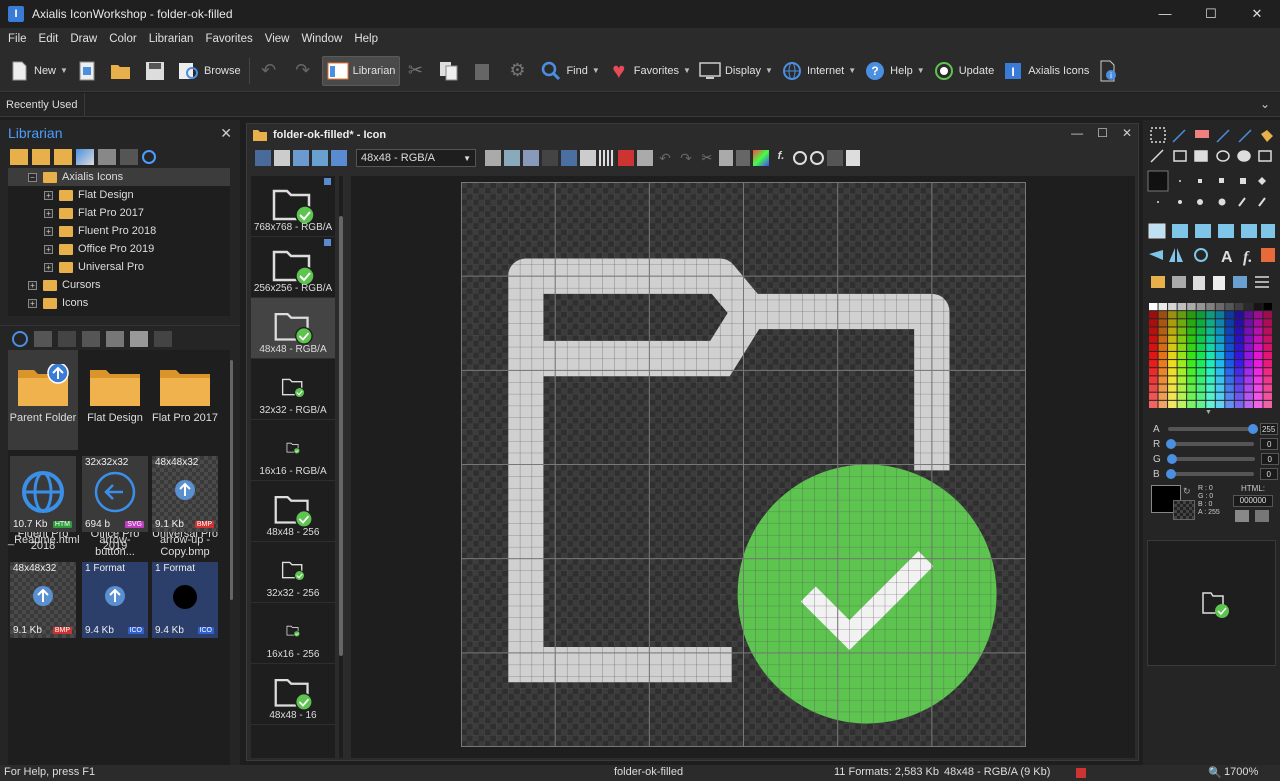  What do you see at coordinates (185, 494) in the screenshot?
I see `library-file-tile: 48x48x32 9.1 Kb BMP` at bounding box center [185, 494].